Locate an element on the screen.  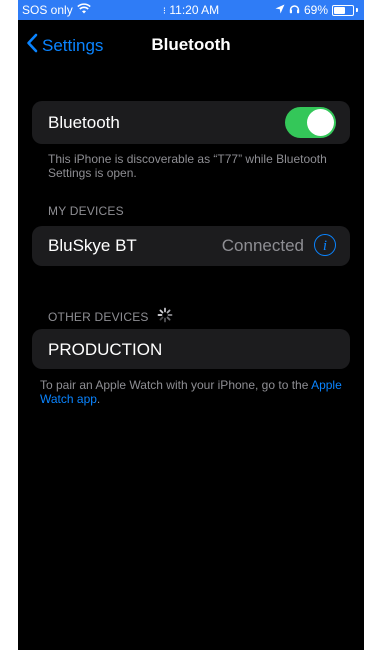
device-name: PRODUCTION is located at coordinates (105, 349).